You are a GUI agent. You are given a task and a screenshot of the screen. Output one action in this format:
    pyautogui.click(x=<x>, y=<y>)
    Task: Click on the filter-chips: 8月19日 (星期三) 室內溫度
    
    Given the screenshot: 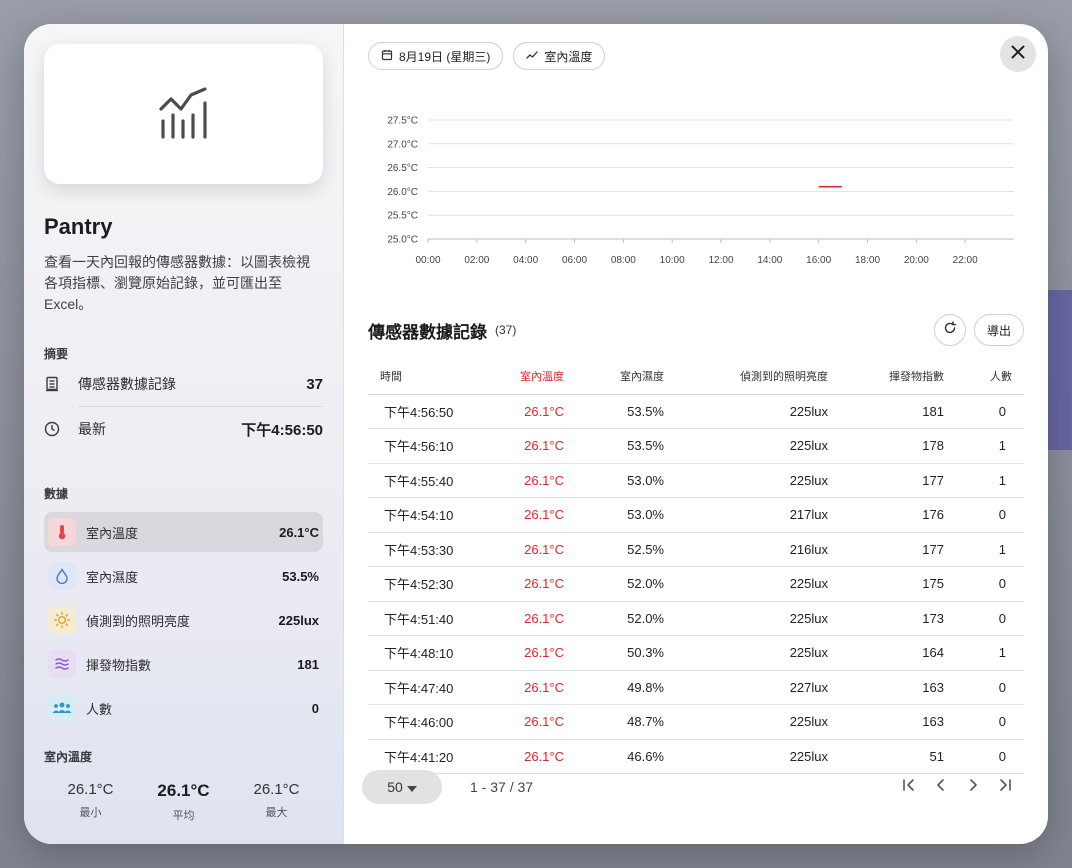 What is the action you would take?
    pyautogui.click(x=696, y=56)
    